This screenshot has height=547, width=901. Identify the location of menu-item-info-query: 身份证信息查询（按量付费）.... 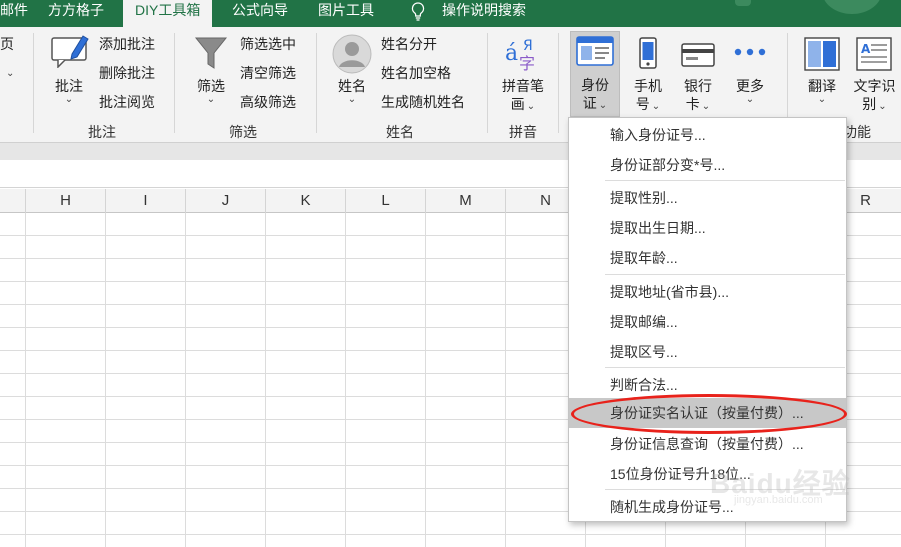
(707, 444).